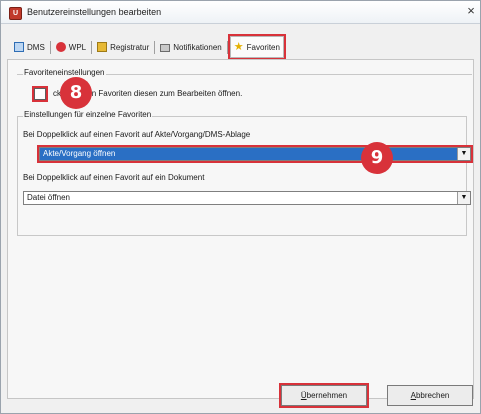 The height and width of the screenshot is (414, 481). Describe the element at coordinates (60, 47) in the screenshot. I see `wpl-icon` at that location.